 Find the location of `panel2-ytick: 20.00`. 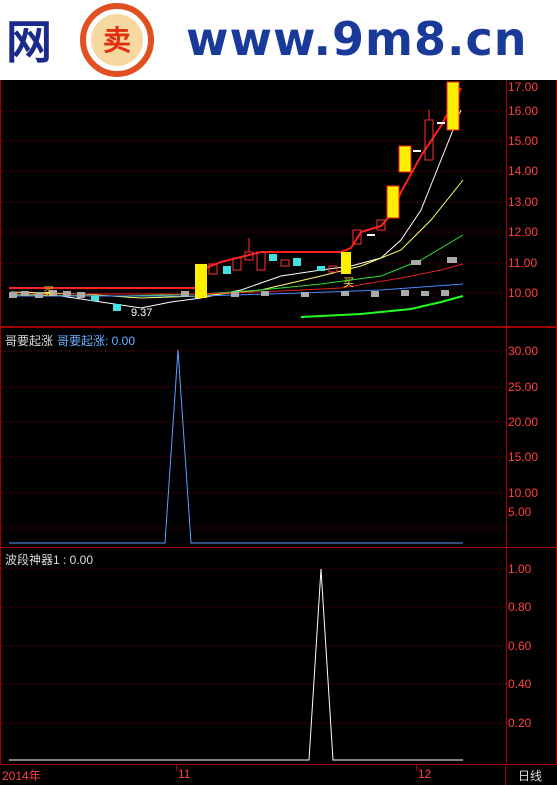

panel2-ytick: 20.00 is located at coordinates (523, 422).